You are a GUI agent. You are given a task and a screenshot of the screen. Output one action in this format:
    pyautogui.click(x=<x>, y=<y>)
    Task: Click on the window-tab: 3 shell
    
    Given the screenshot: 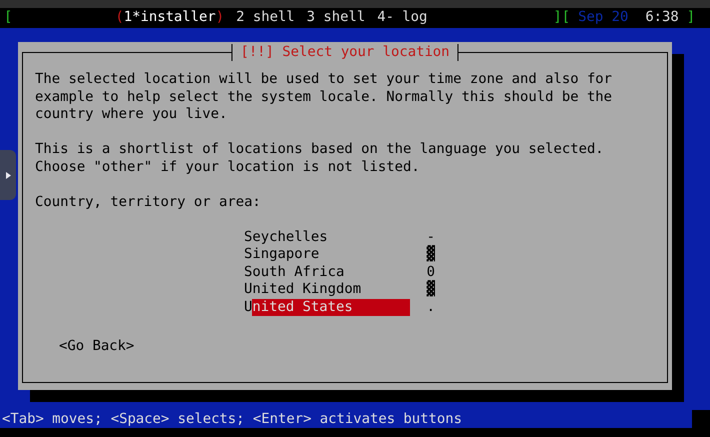 What is the action you would take?
    pyautogui.click(x=336, y=18)
    